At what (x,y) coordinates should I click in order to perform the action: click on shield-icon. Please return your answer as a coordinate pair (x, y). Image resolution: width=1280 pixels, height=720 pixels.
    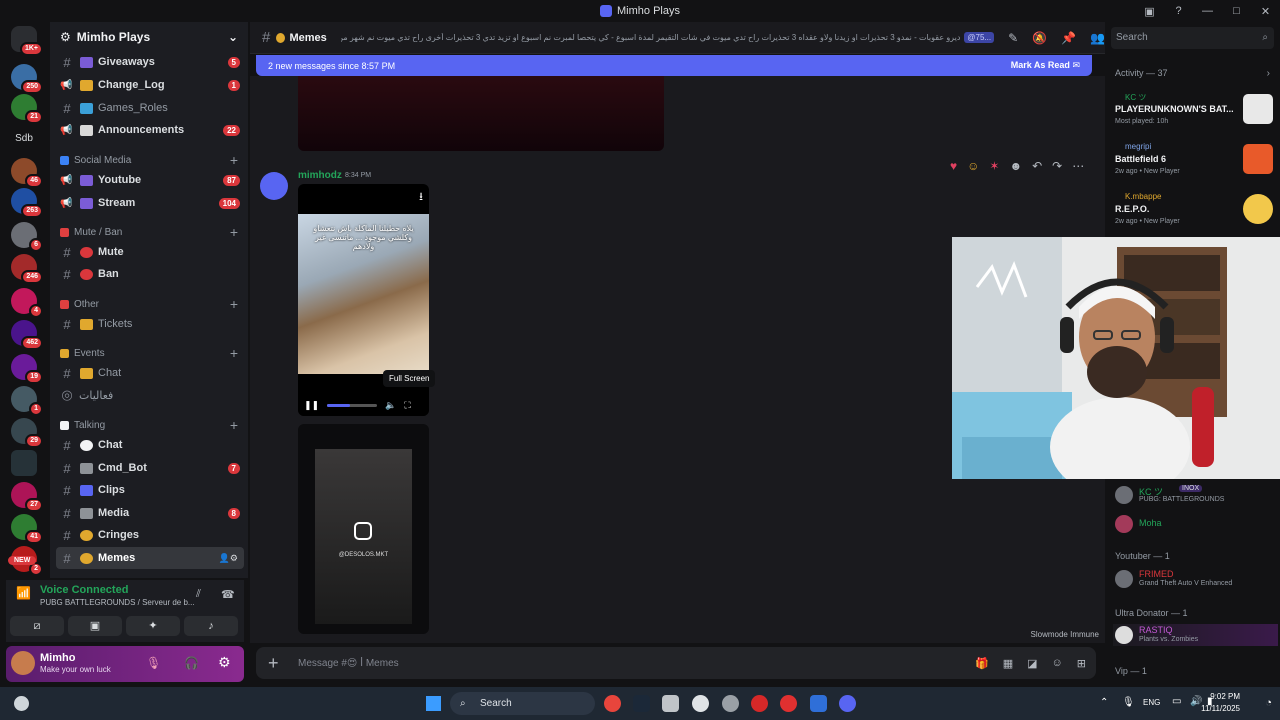
    Looking at the image, I should click on (818, 703).